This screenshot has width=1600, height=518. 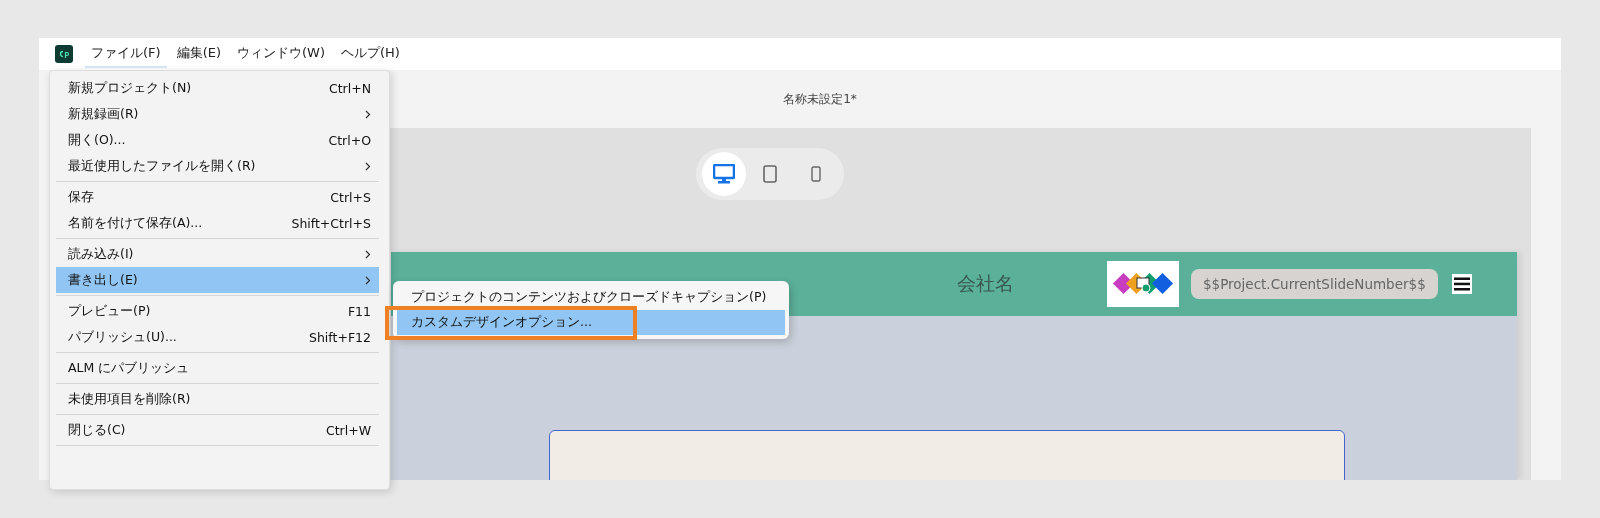 I want to click on slide-number-field: $$Project.CurrentSlideNumber$$, so click(x=1314, y=284).